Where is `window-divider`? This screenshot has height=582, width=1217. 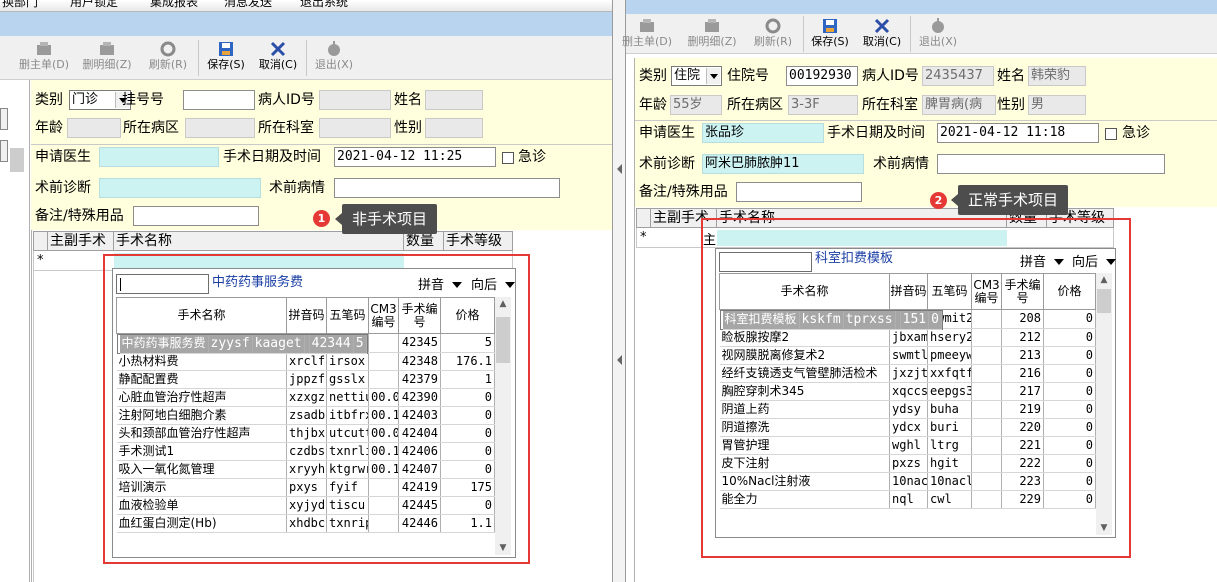
window-divider is located at coordinates (619, 291).